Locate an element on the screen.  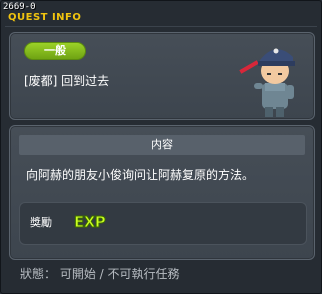
quest-status: 狀態： 可開始 / 不可執行任務 is located at coordinates (100, 274).